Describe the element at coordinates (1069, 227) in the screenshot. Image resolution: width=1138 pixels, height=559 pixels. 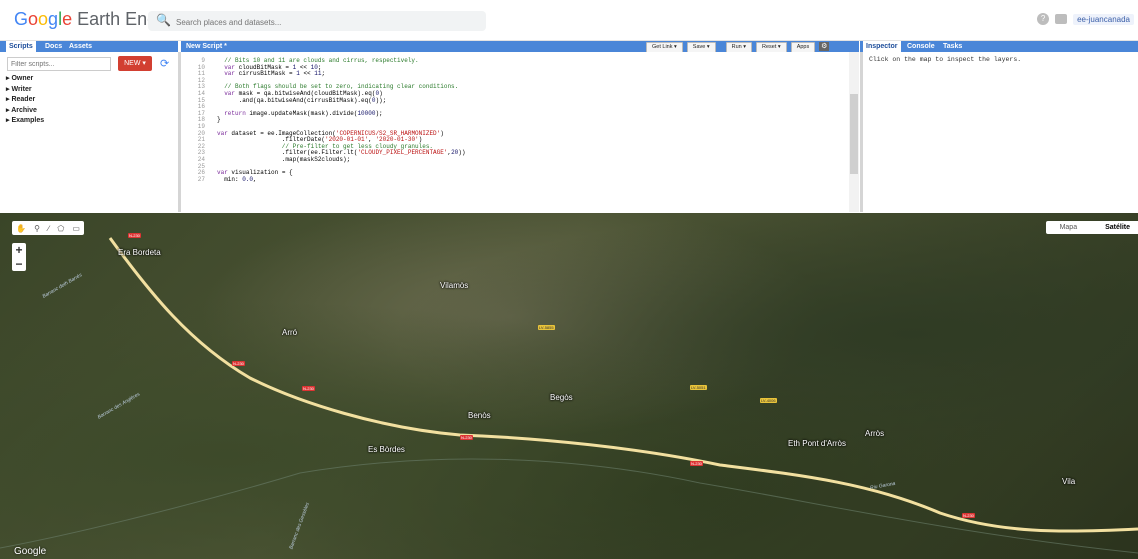
I see `map-type-mapa: Mapa` at that location.